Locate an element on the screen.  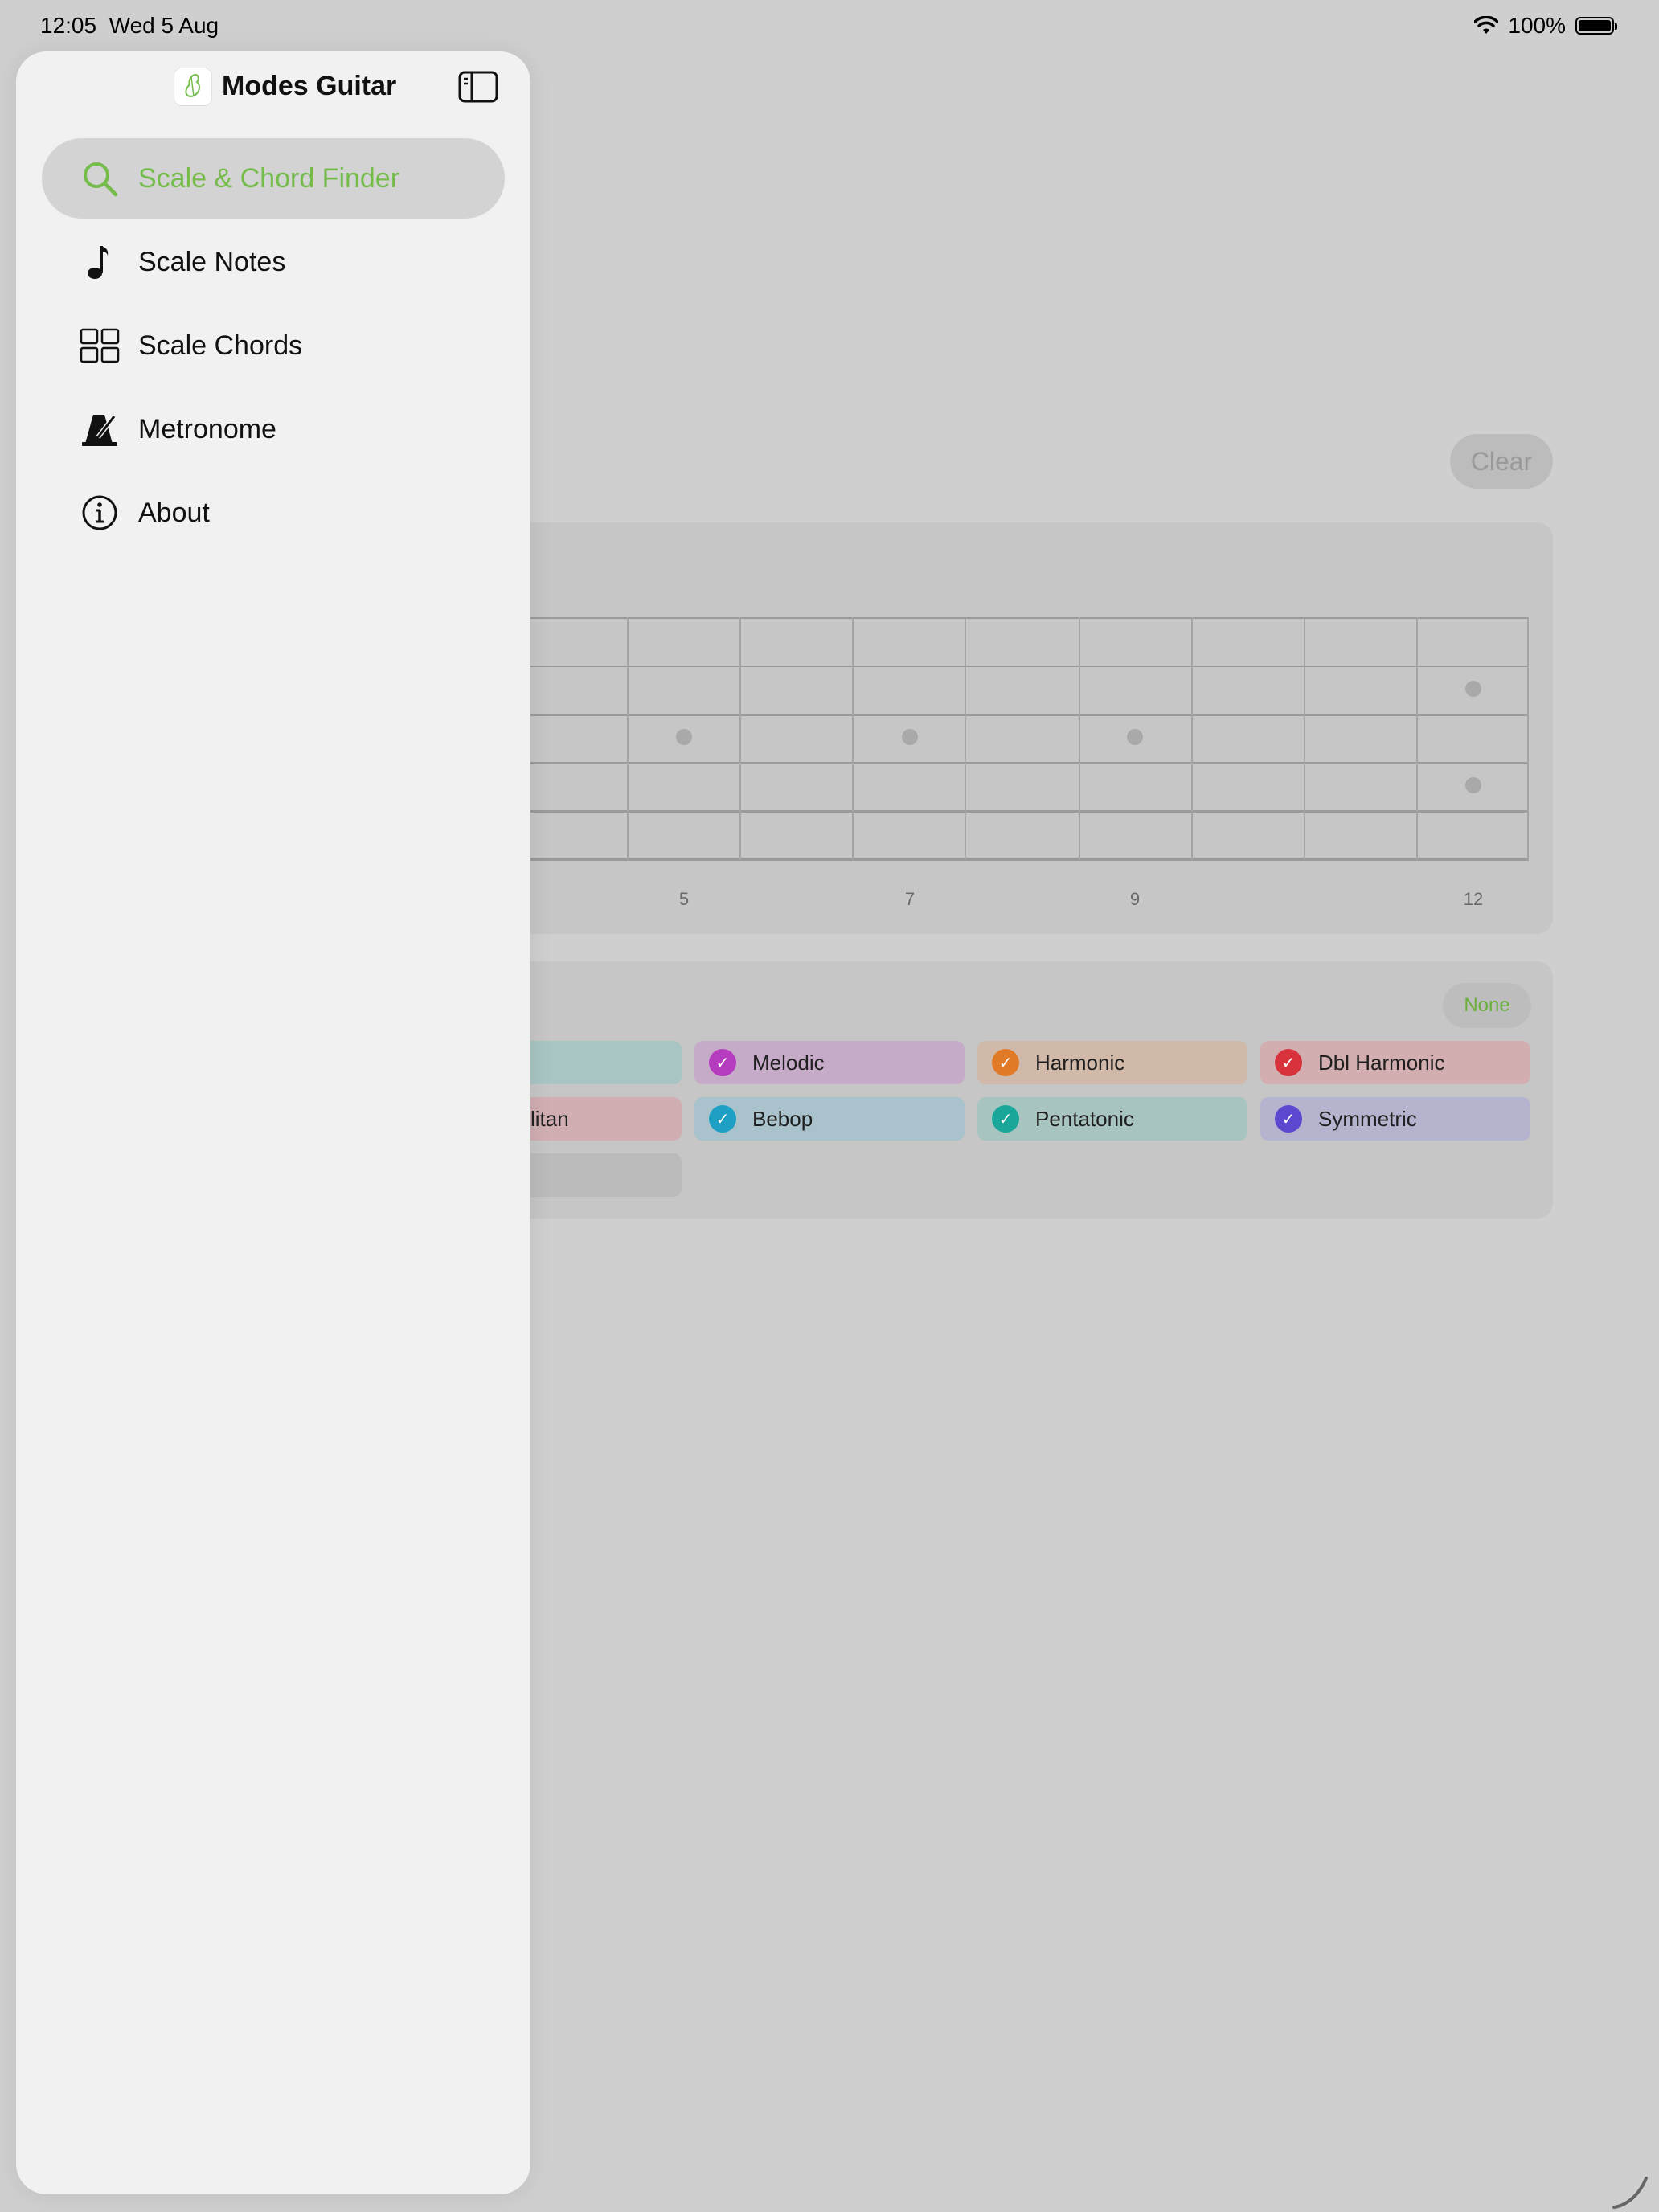
music-note-icon is located at coordinates (100, 262).